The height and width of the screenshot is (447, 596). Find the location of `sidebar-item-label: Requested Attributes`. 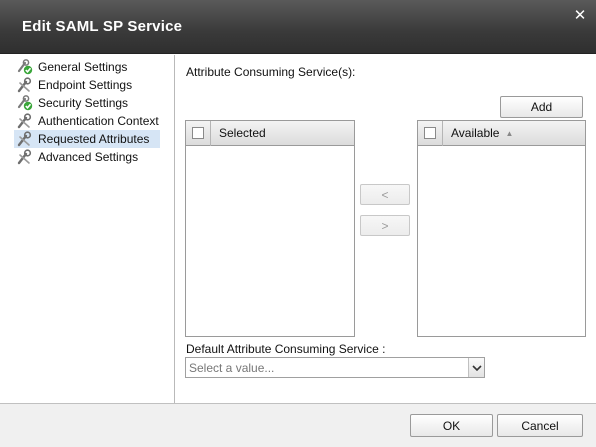

sidebar-item-label: Requested Attributes is located at coordinates (94, 139).